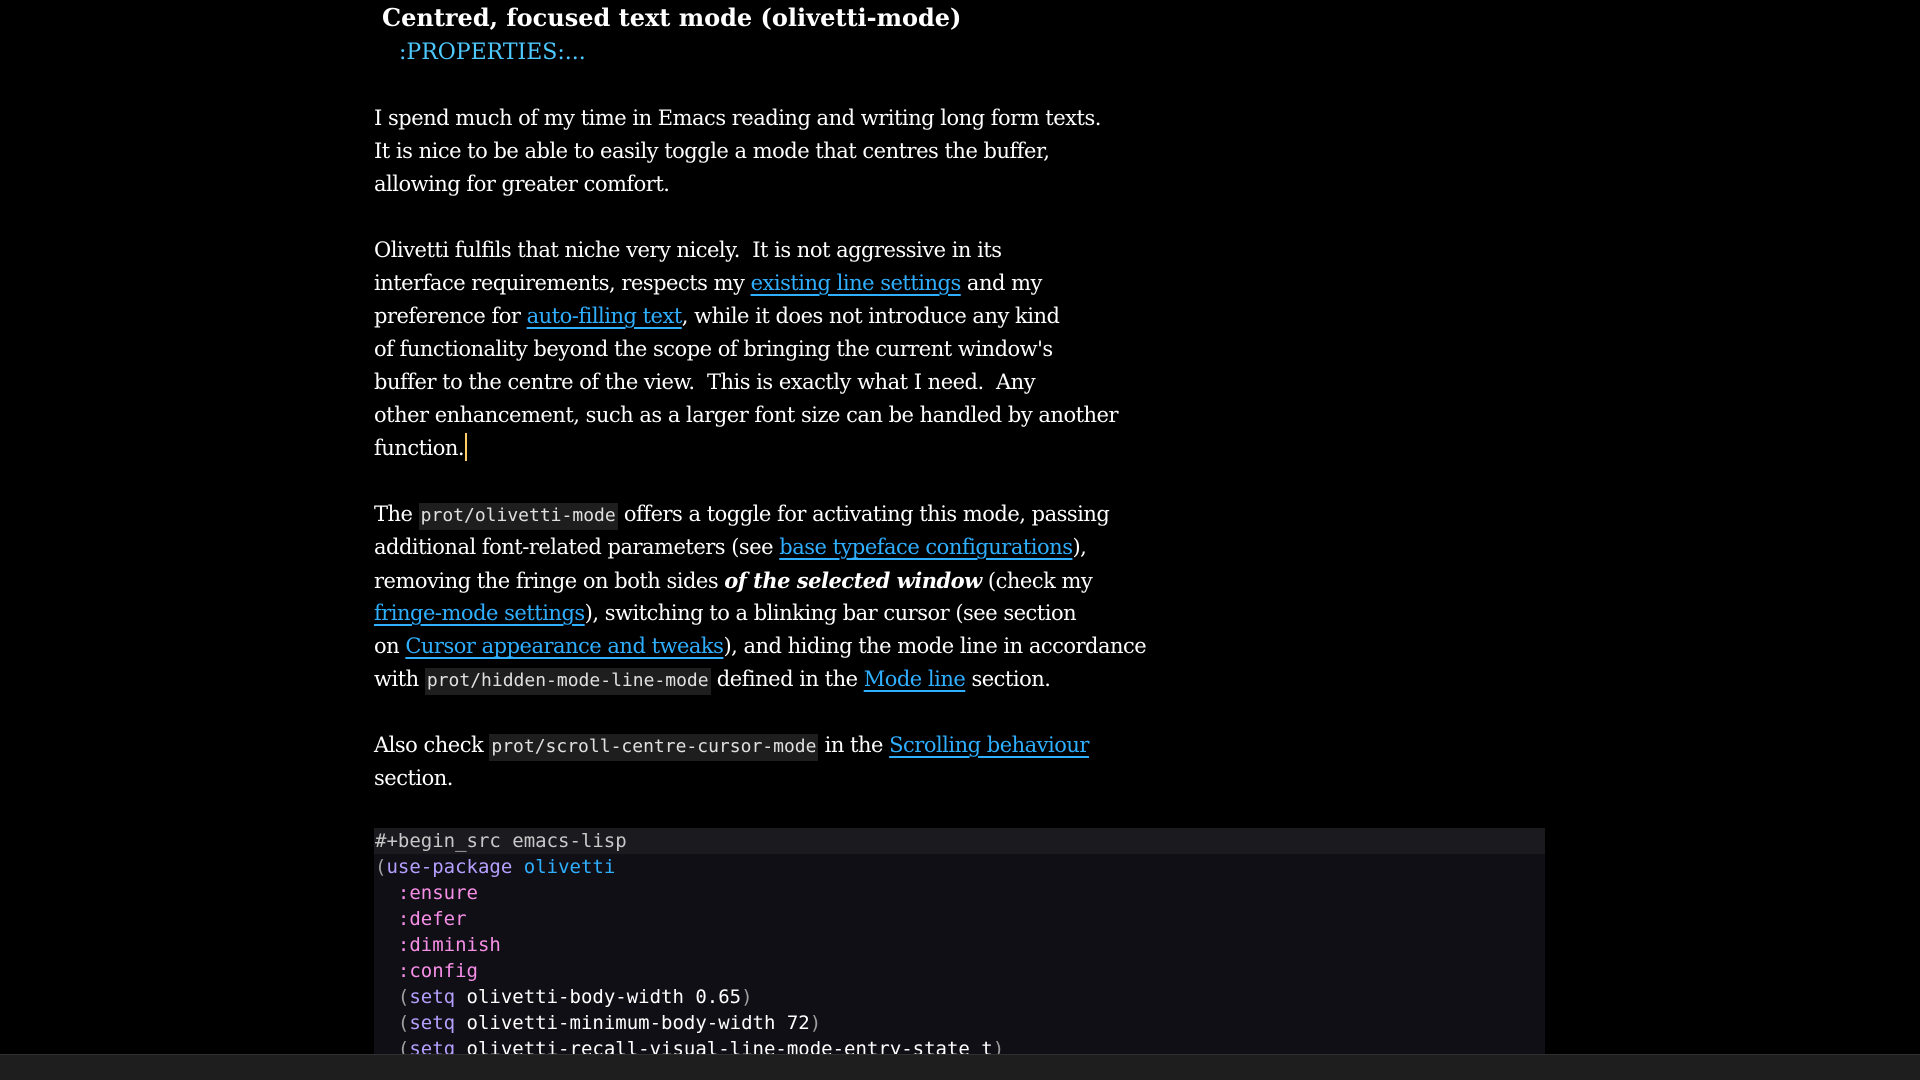  I want to click on text-segment: Also check, so click(432, 745).